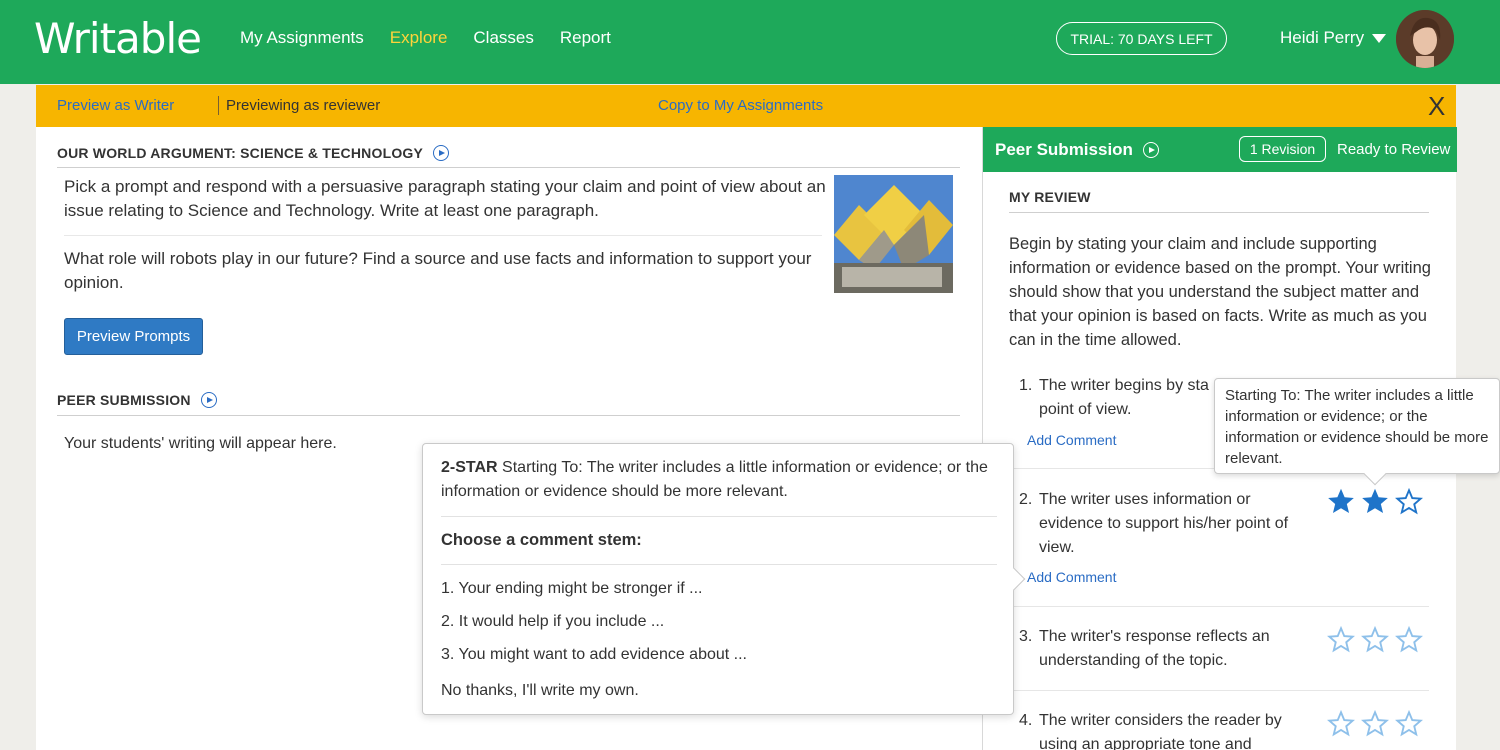 This screenshot has height=750, width=1500. What do you see at coordinates (1026, 385) in the screenshot?
I see `criterion-number: 1.` at bounding box center [1026, 385].